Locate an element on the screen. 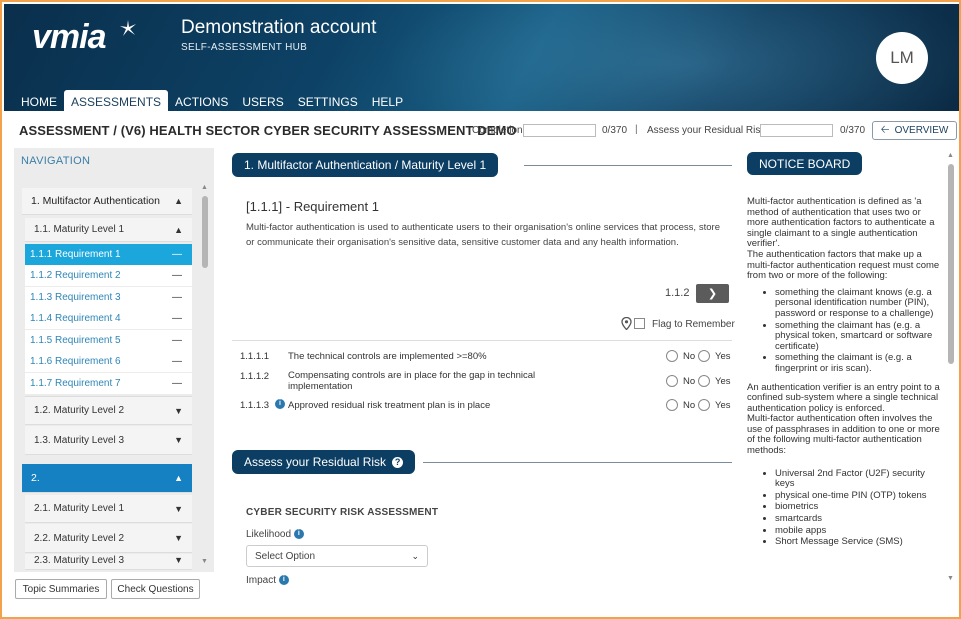 This screenshot has height=619, width=961. notice-board-scrollbar: ▲ ▼ is located at coordinates (951, 369).